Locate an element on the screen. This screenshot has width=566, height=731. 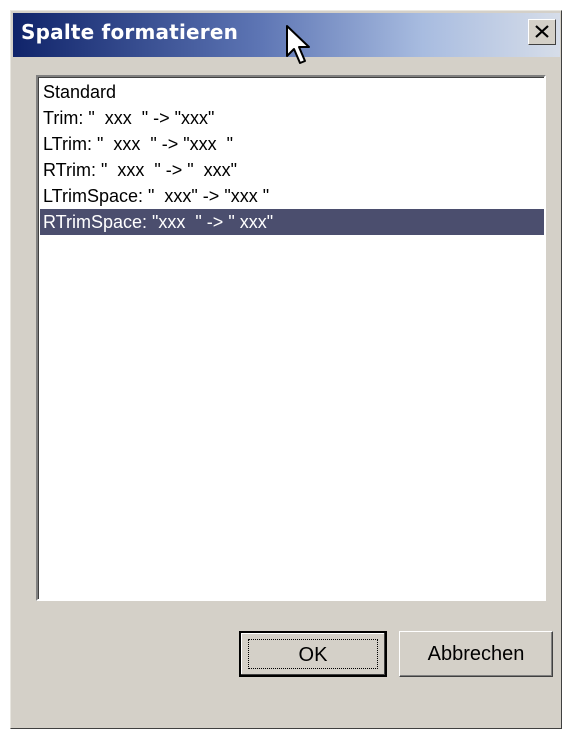
close-button is located at coordinates (542, 32).